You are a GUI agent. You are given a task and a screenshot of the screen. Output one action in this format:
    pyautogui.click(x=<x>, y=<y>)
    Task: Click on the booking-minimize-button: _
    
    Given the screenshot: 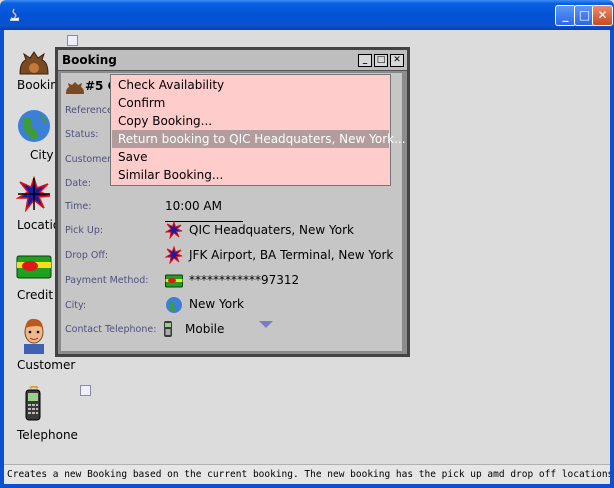 What is the action you would take?
    pyautogui.click(x=365, y=60)
    